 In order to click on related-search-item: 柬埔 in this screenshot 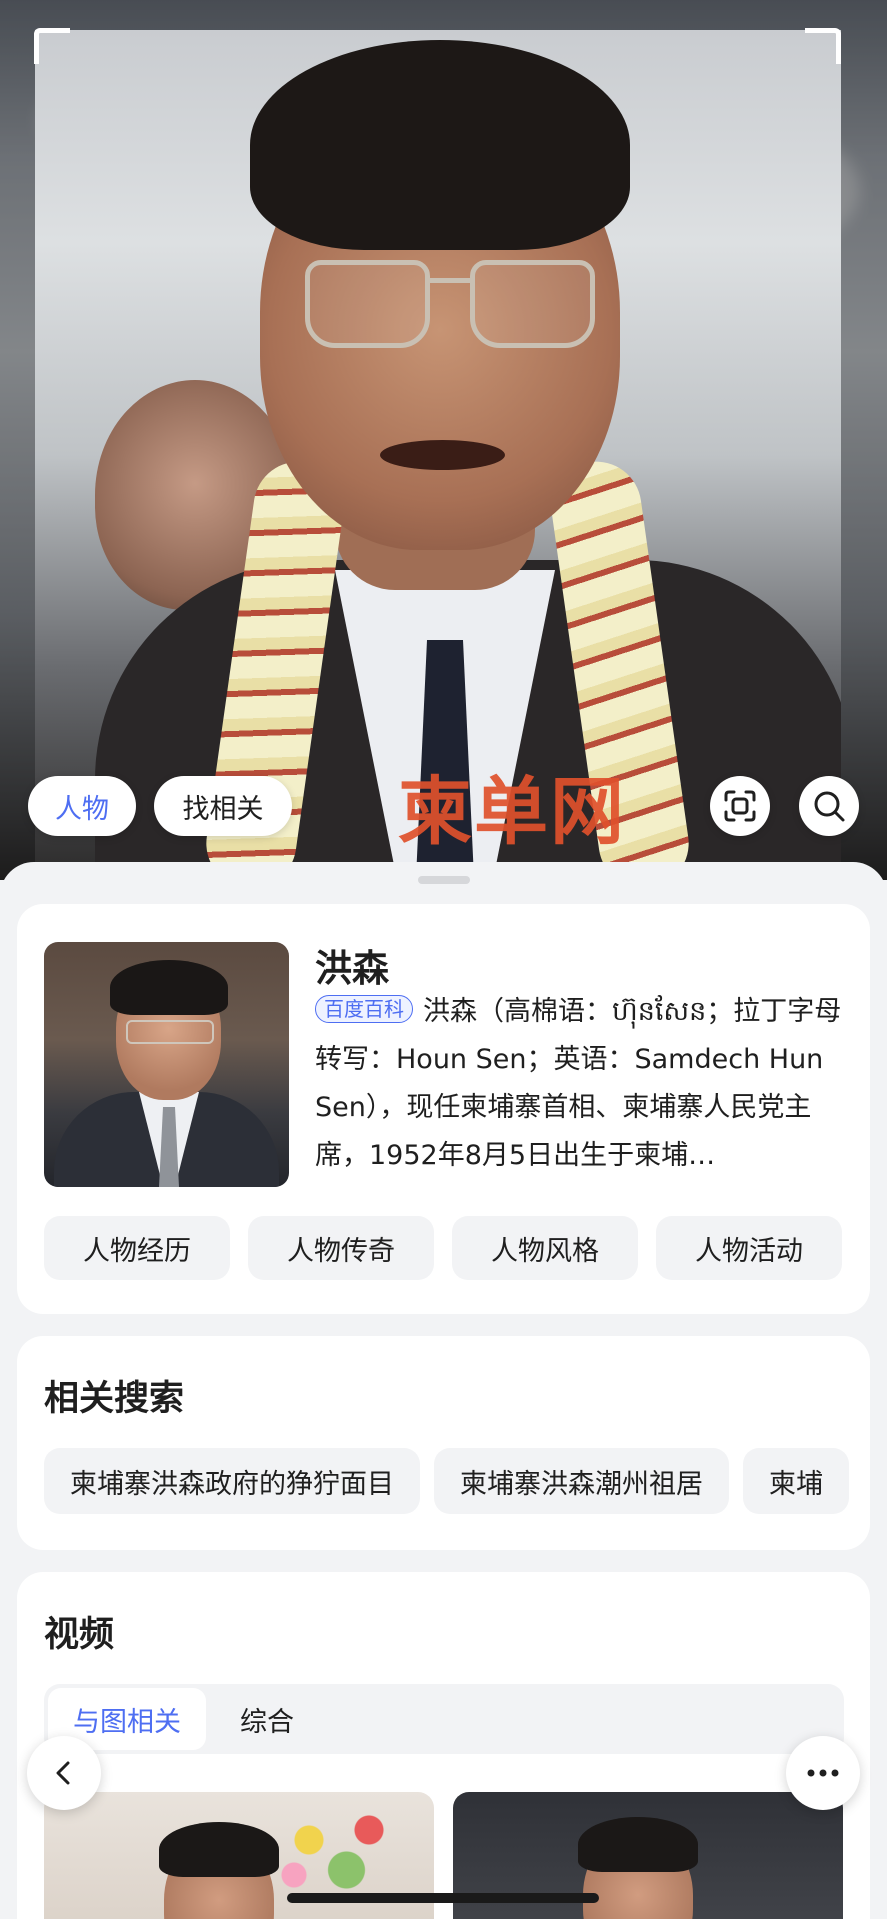, I will do `click(796, 1481)`.